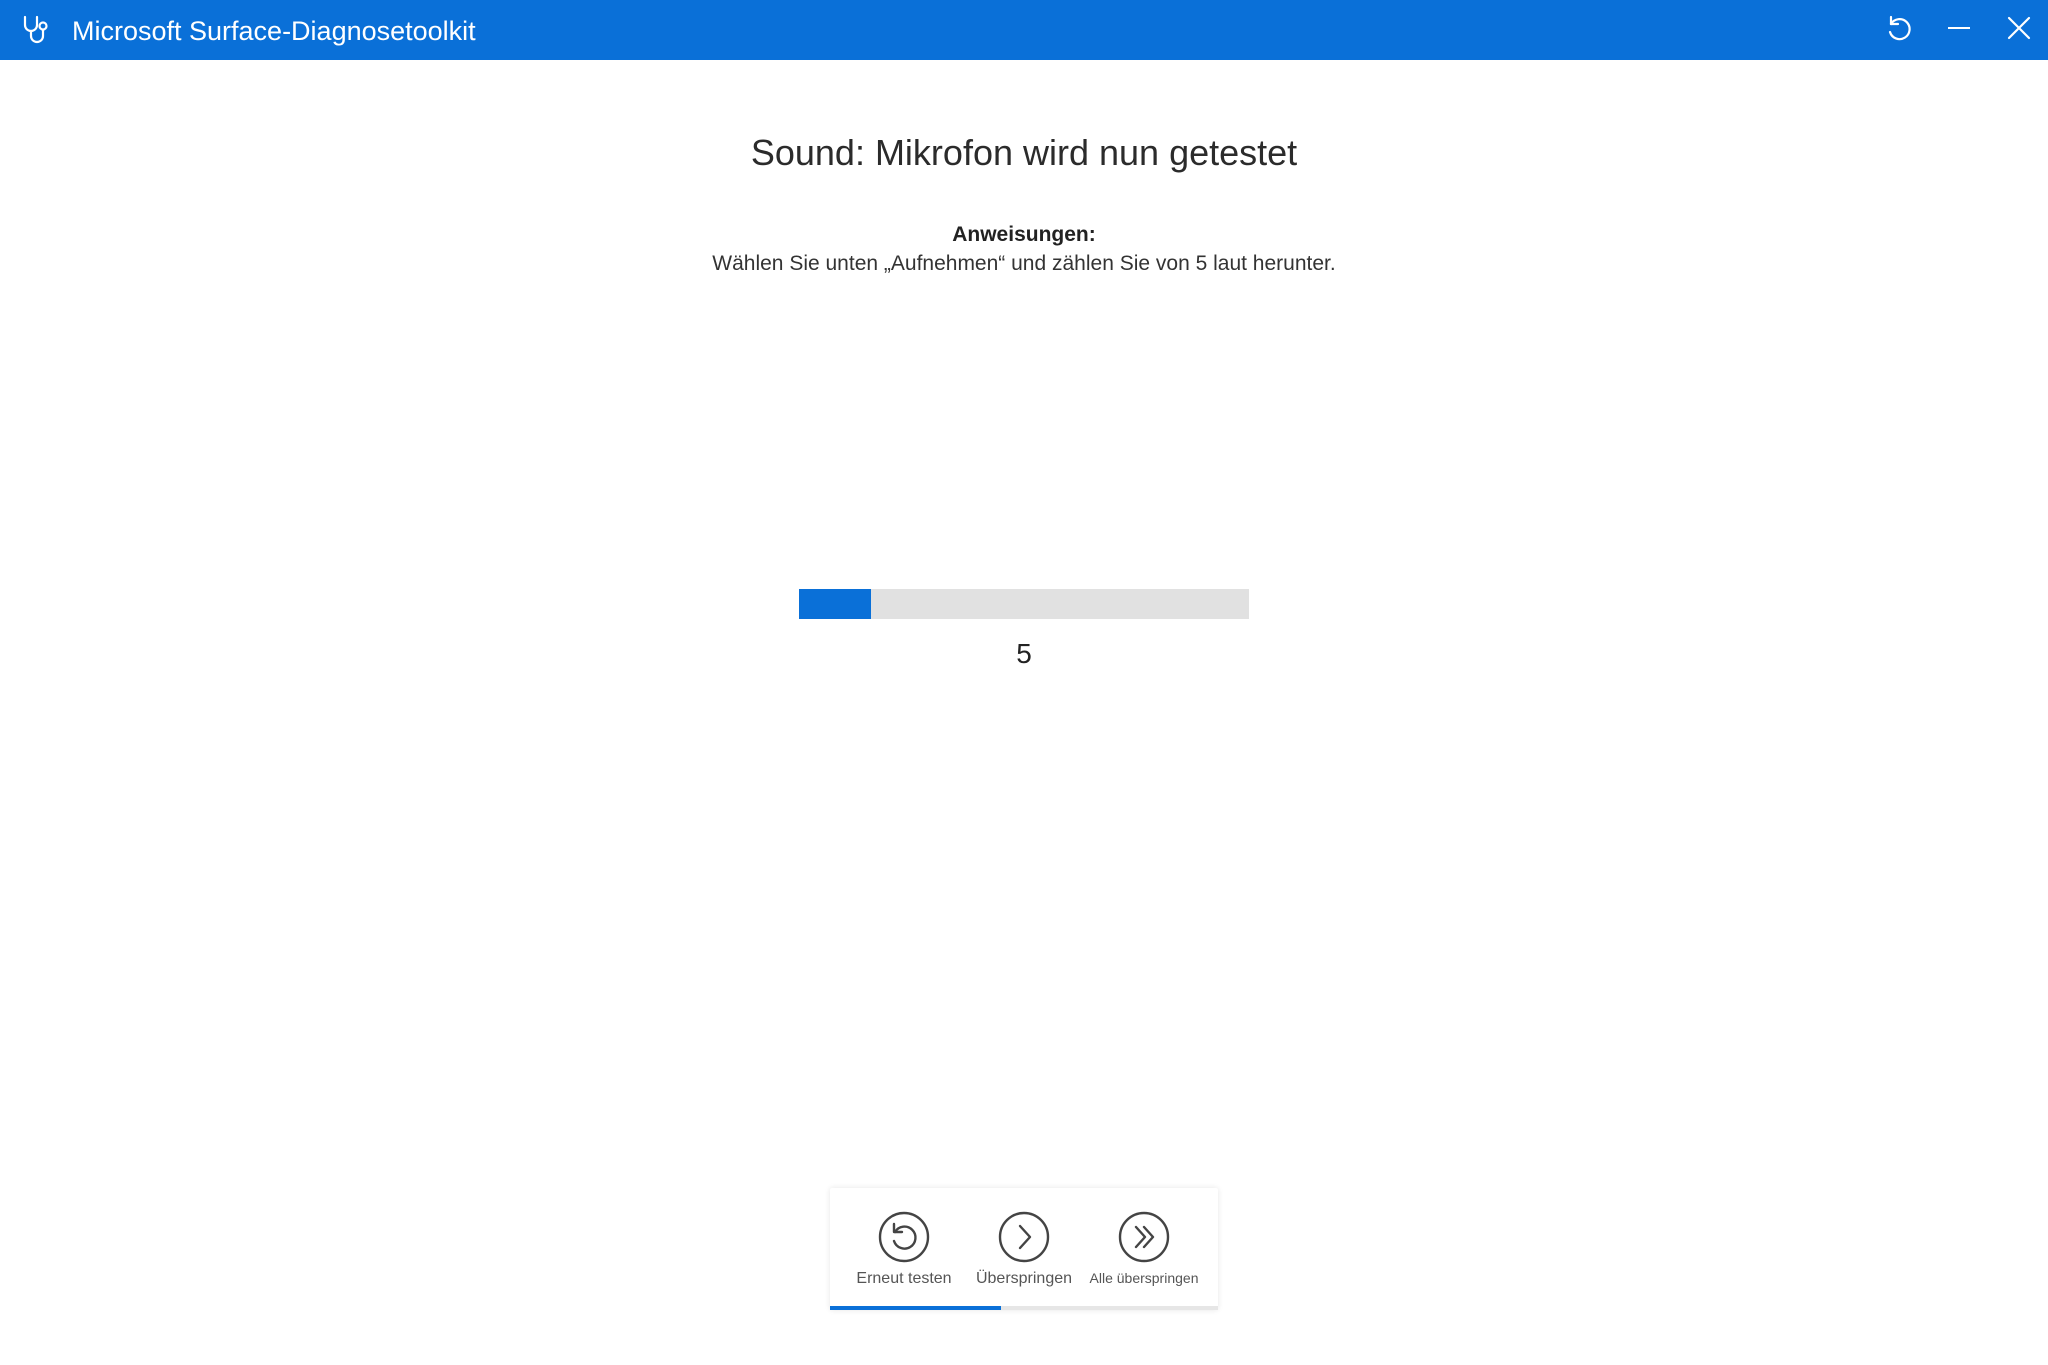 The height and width of the screenshot is (1365, 2048). What do you see at coordinates (1024, 1237) in the screenshot?
I see `skip-icon` at bounding box center [1024, 1237].